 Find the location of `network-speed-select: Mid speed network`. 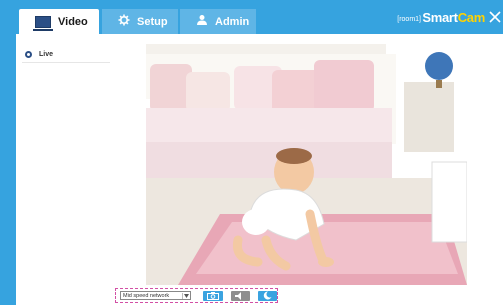

network-speed-select: Mid speed network is located at coordinates (156, 295).